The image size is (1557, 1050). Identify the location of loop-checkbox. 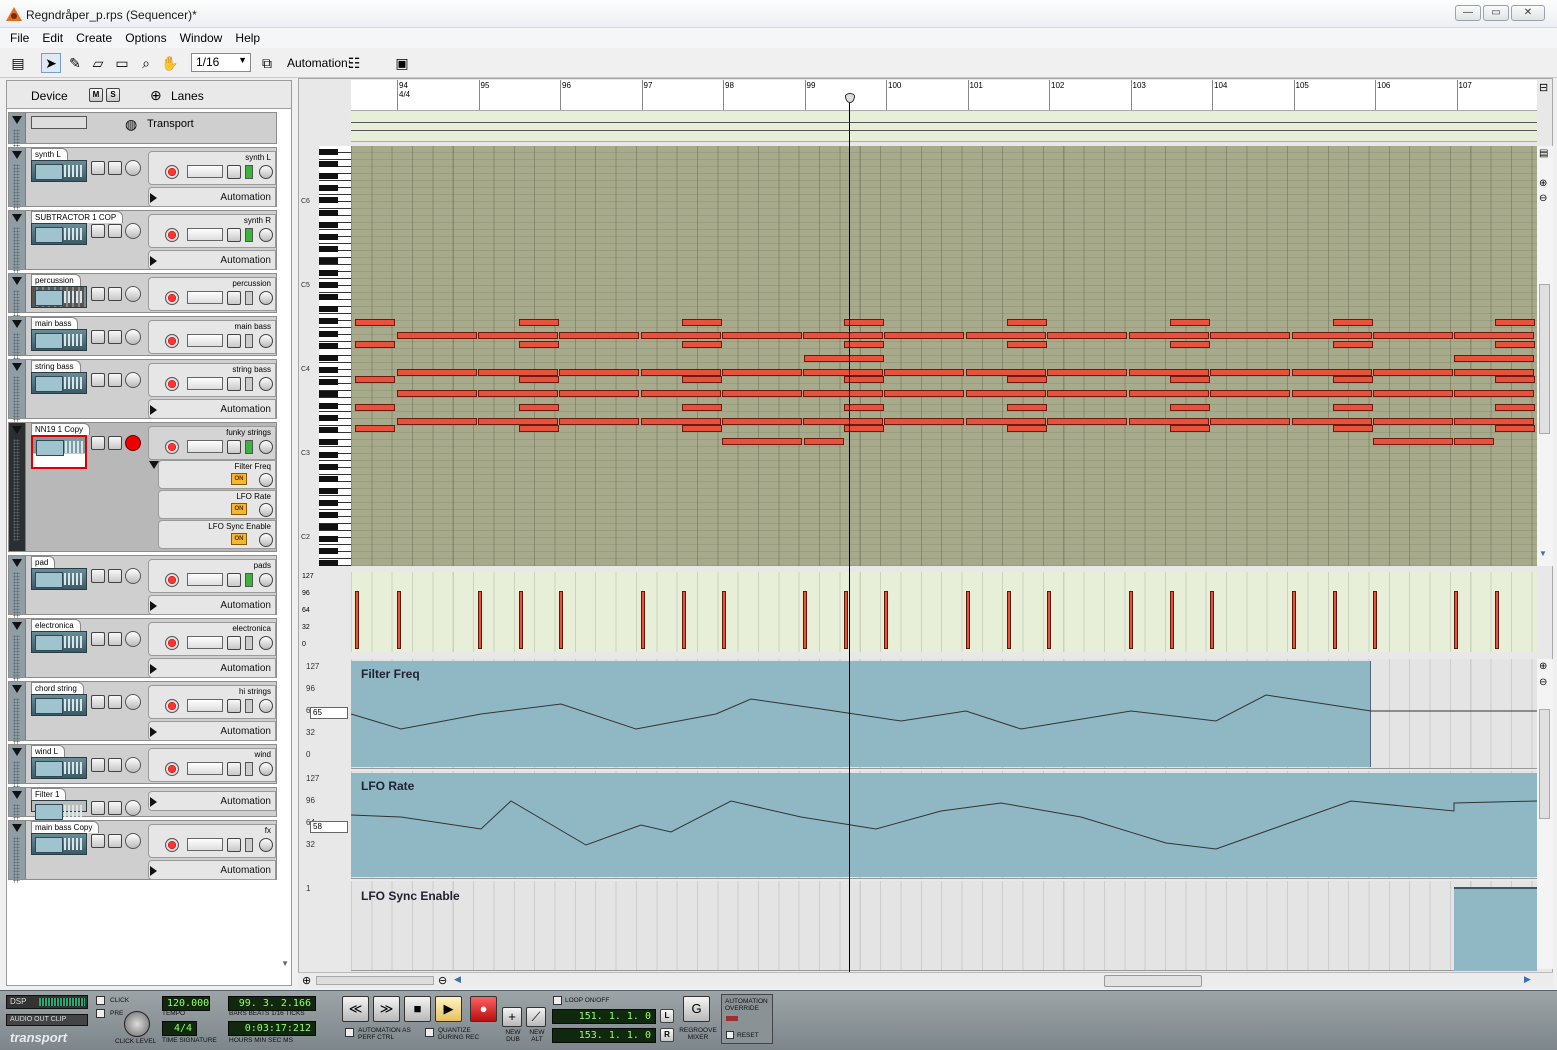
(557, 1000).